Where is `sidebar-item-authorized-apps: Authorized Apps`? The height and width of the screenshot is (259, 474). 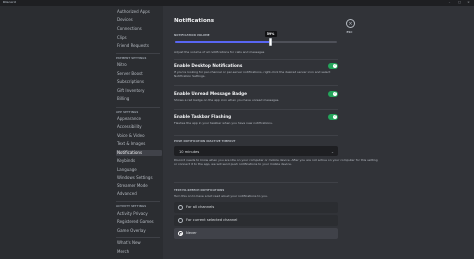 sidebar-item-authorized-apps: Authorized Apps is located at coordinates (139, 12).